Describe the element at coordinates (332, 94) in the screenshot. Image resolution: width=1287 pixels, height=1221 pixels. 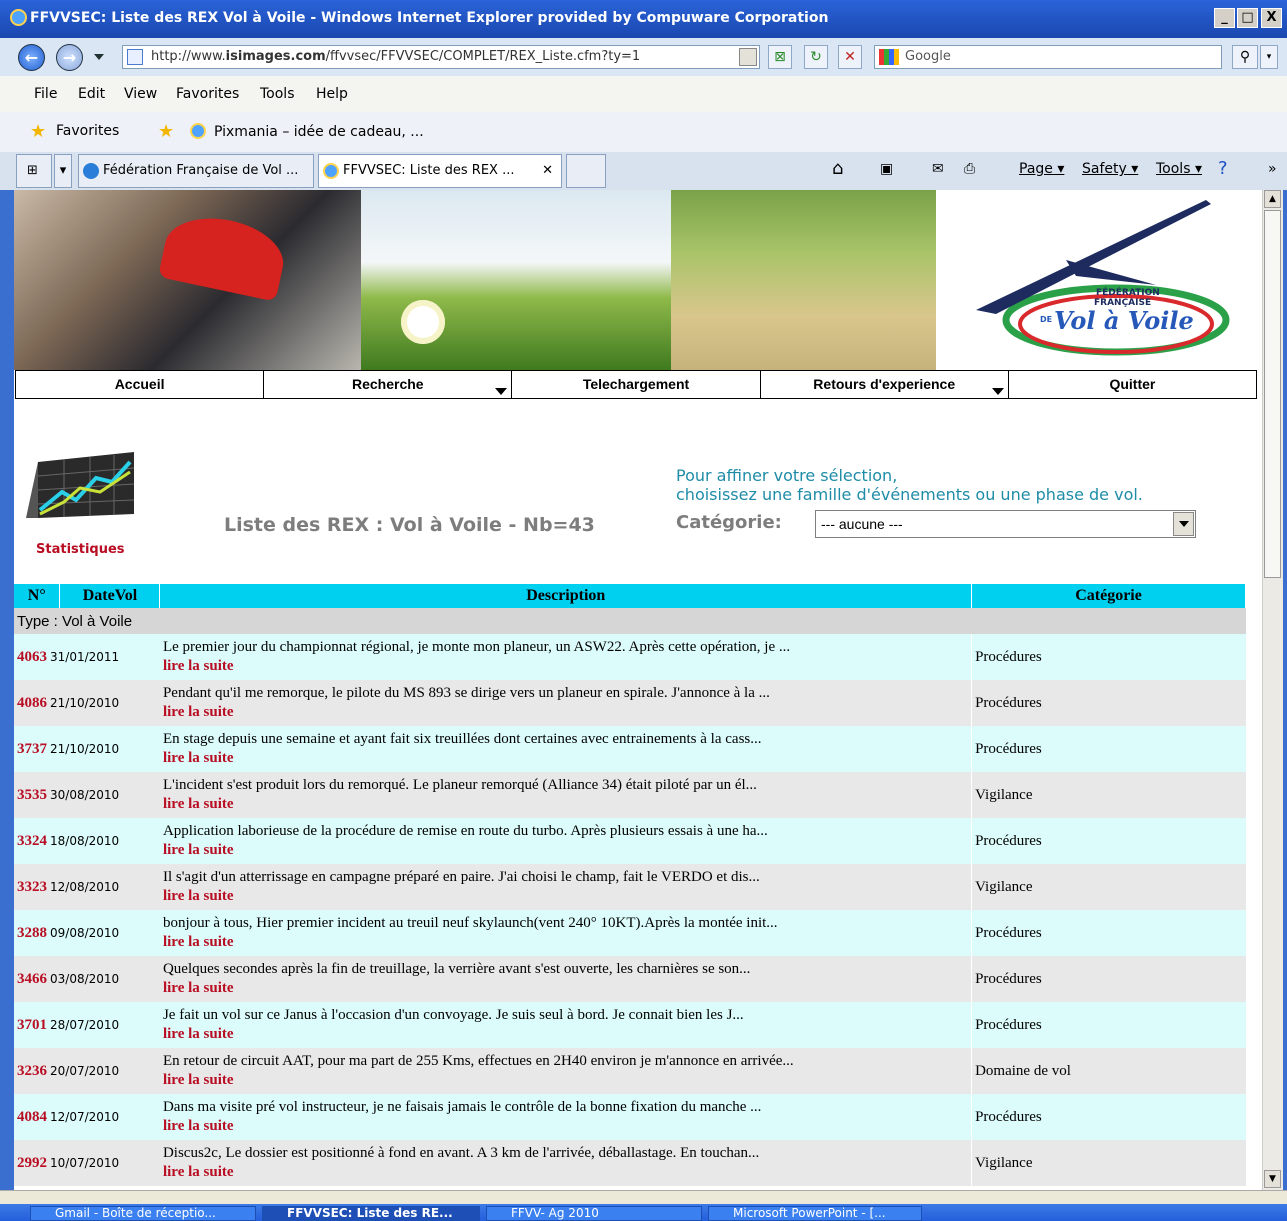
I see `menu-help: Help` at that location.